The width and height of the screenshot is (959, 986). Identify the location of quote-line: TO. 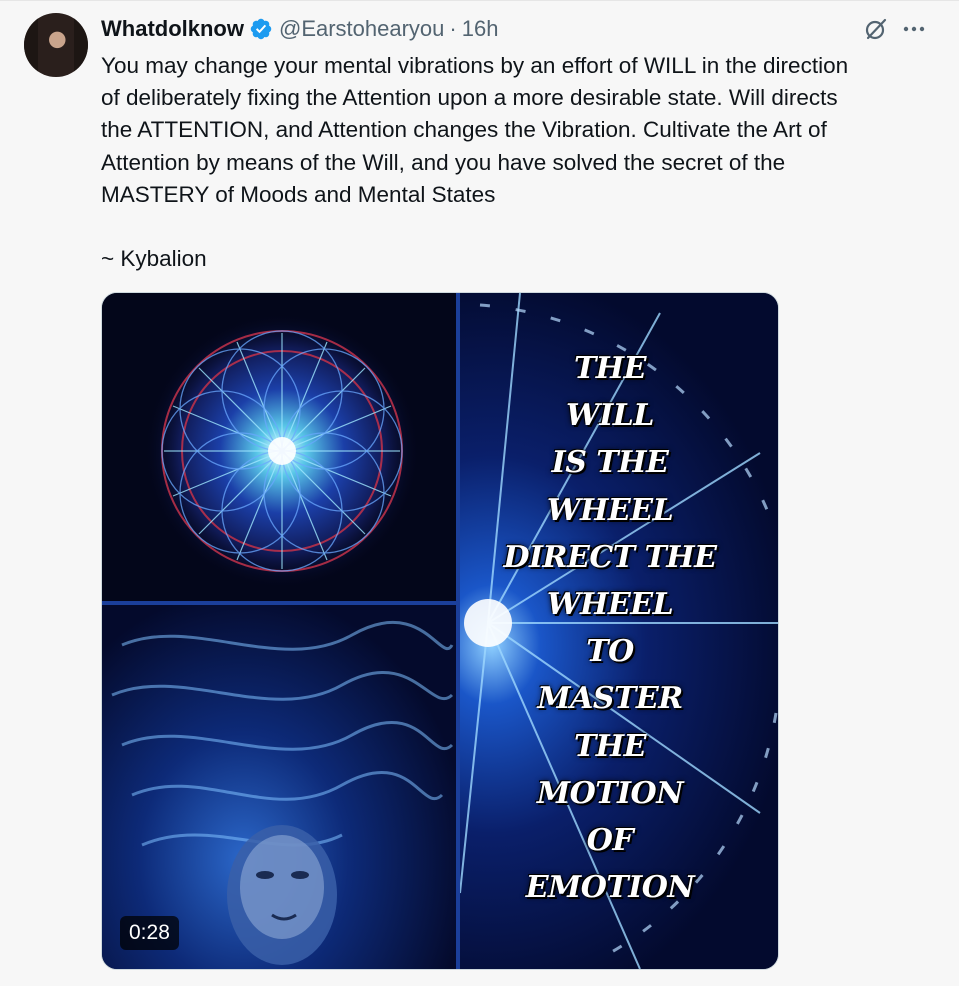
(610, 652).